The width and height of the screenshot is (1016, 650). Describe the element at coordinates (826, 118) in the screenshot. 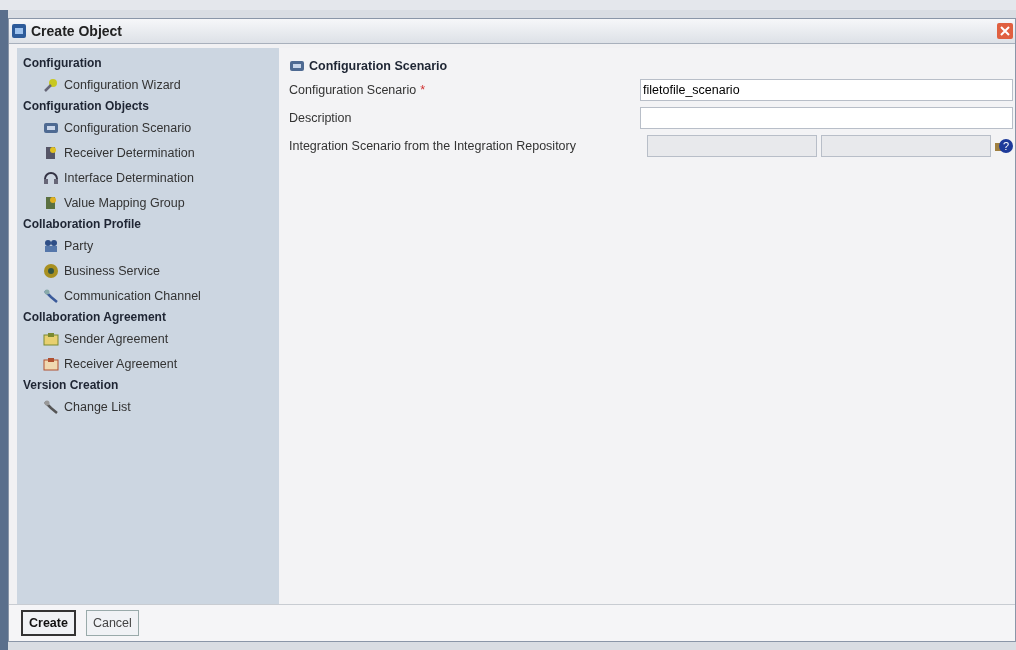

I see `input-field` at that location.